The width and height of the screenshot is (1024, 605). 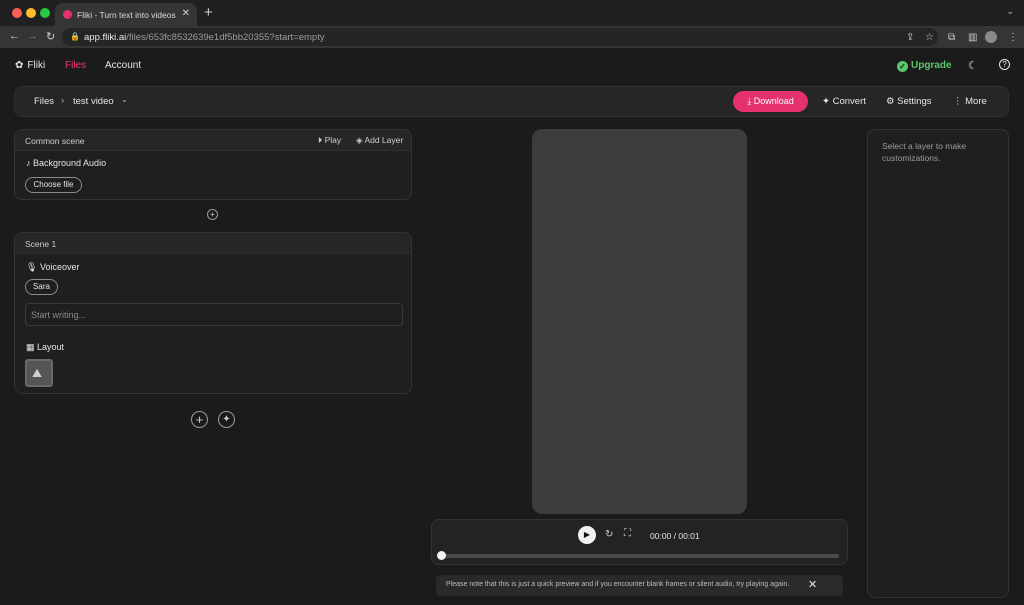 What do you see at coordinates (67, 14) in the screenshot?
I see `fliki-favicon-icon` at bounding box center [67, 14].